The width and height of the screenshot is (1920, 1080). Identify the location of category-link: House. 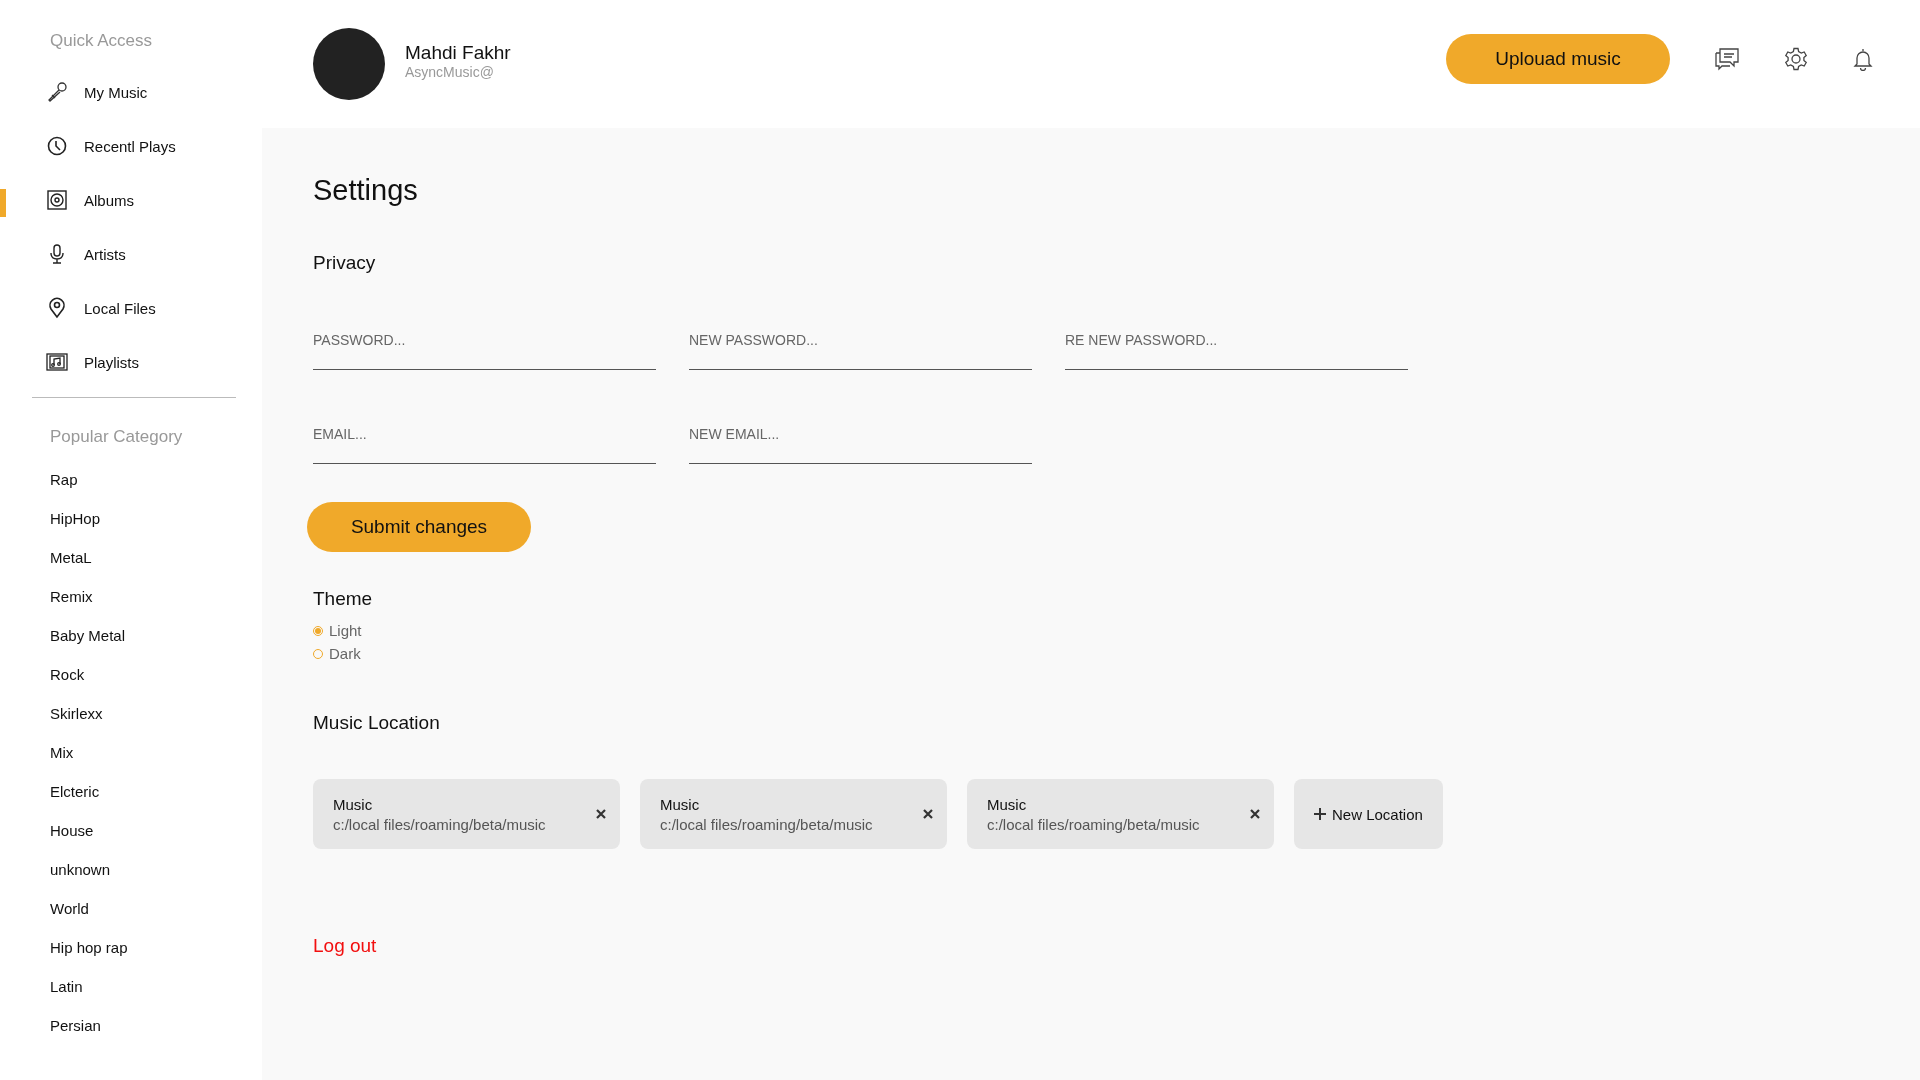
(156, 830).